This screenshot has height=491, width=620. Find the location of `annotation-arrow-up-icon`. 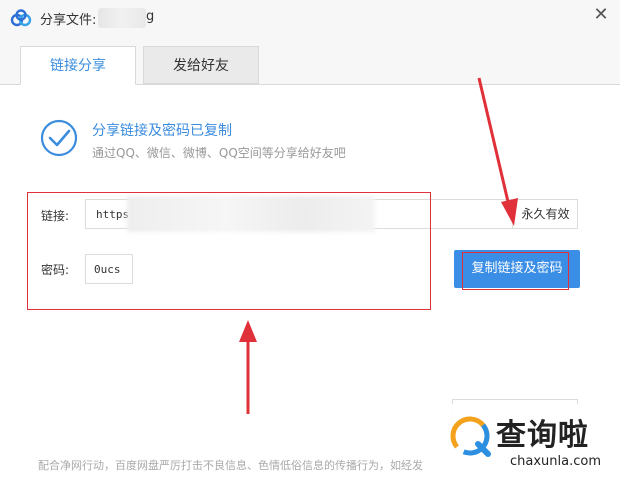

annotation-arrow-up-icon is located at coordinates (248, 367).